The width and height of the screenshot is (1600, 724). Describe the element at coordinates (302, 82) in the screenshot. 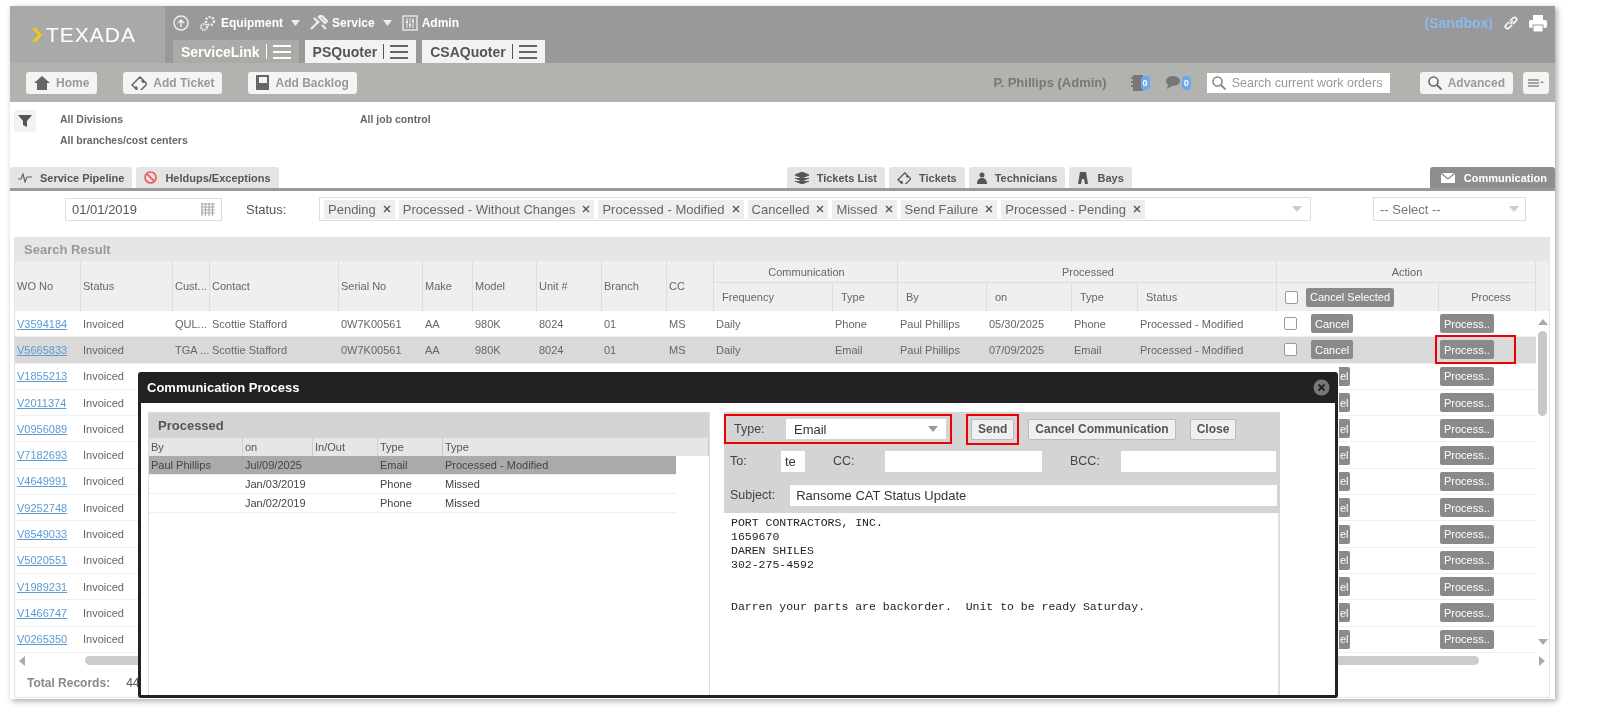

I see `toolbar-button: Add Backlog` at that location.